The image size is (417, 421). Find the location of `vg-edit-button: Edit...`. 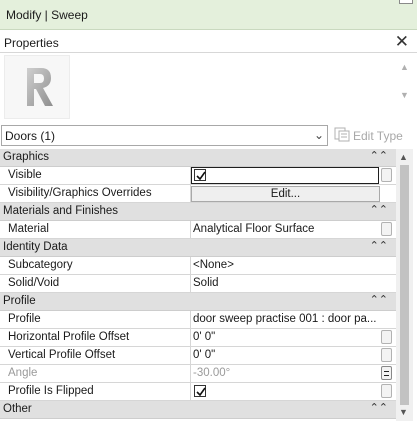

vg-edit-button: Edit... is located at coordinates (285, 194).